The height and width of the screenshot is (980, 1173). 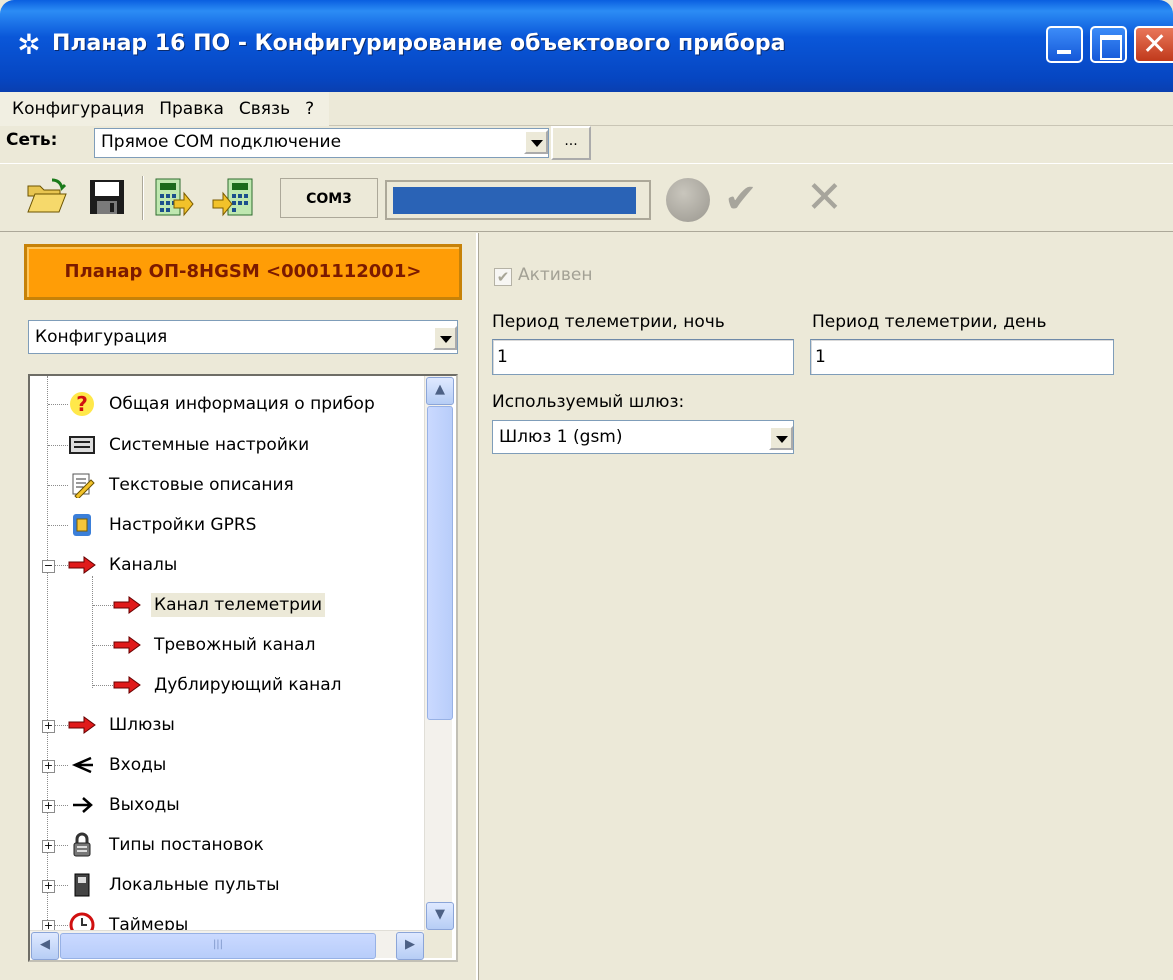 What do you see at coordinates (173, 197) in the screenshot?
I see `read-from-device-icon` at bounding box center [173, 197].